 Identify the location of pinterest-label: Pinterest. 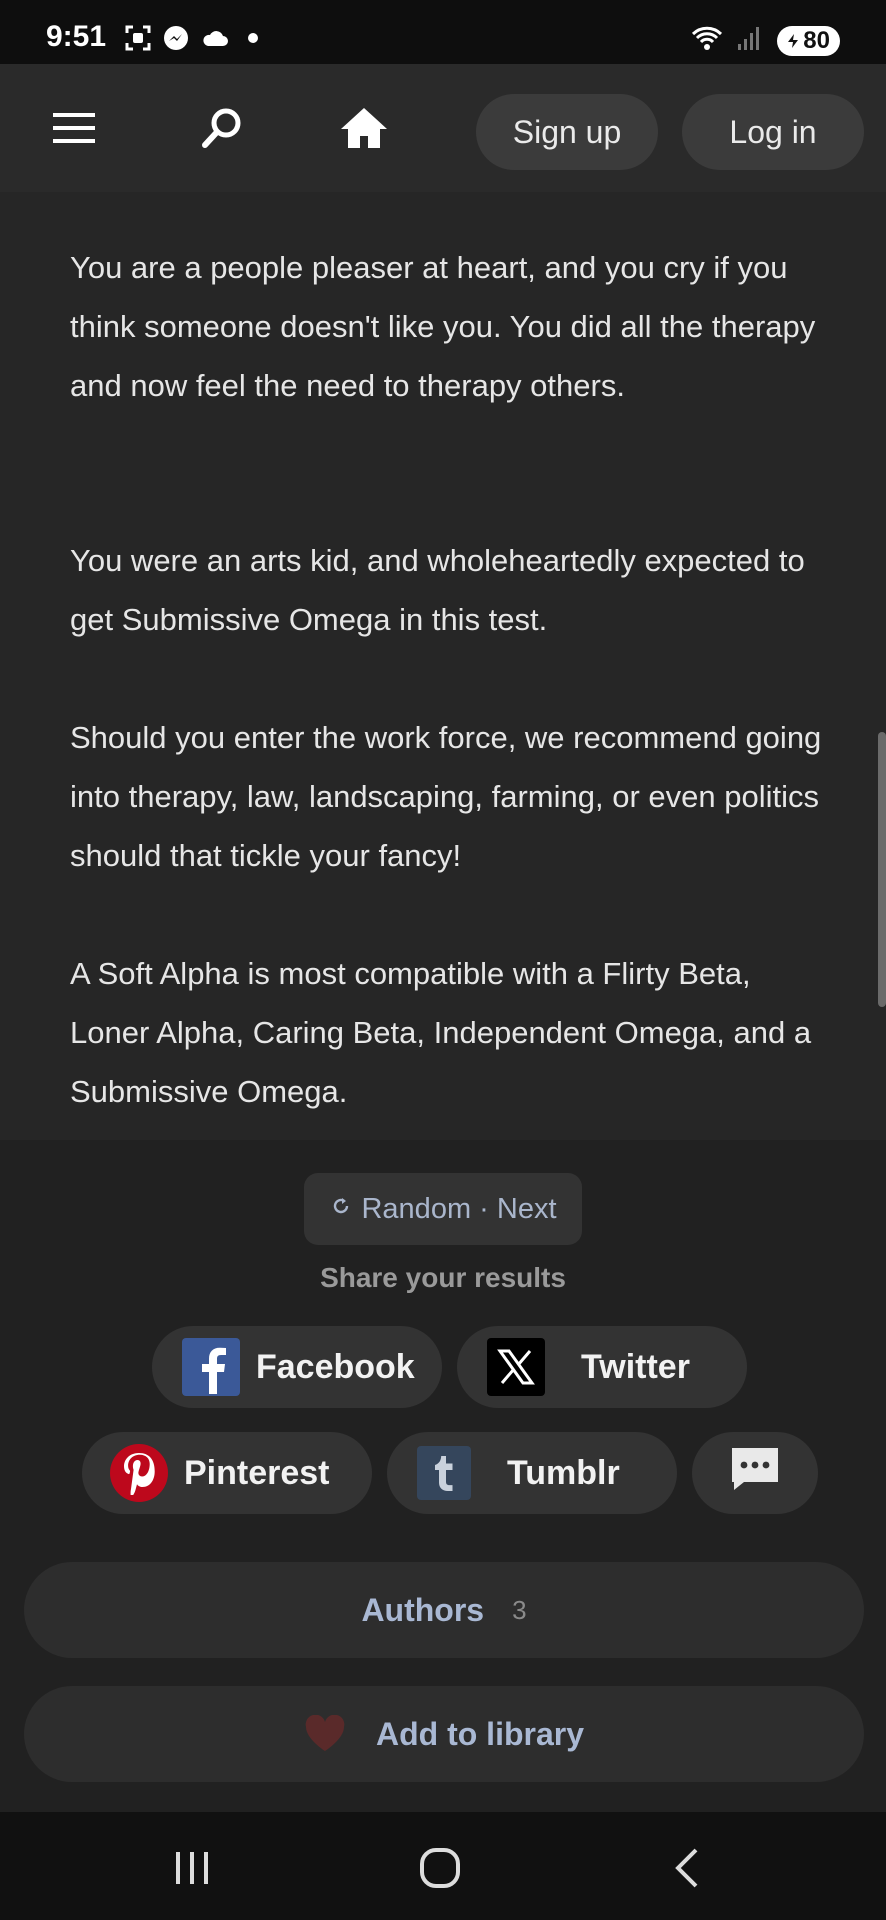
(257, 1472).